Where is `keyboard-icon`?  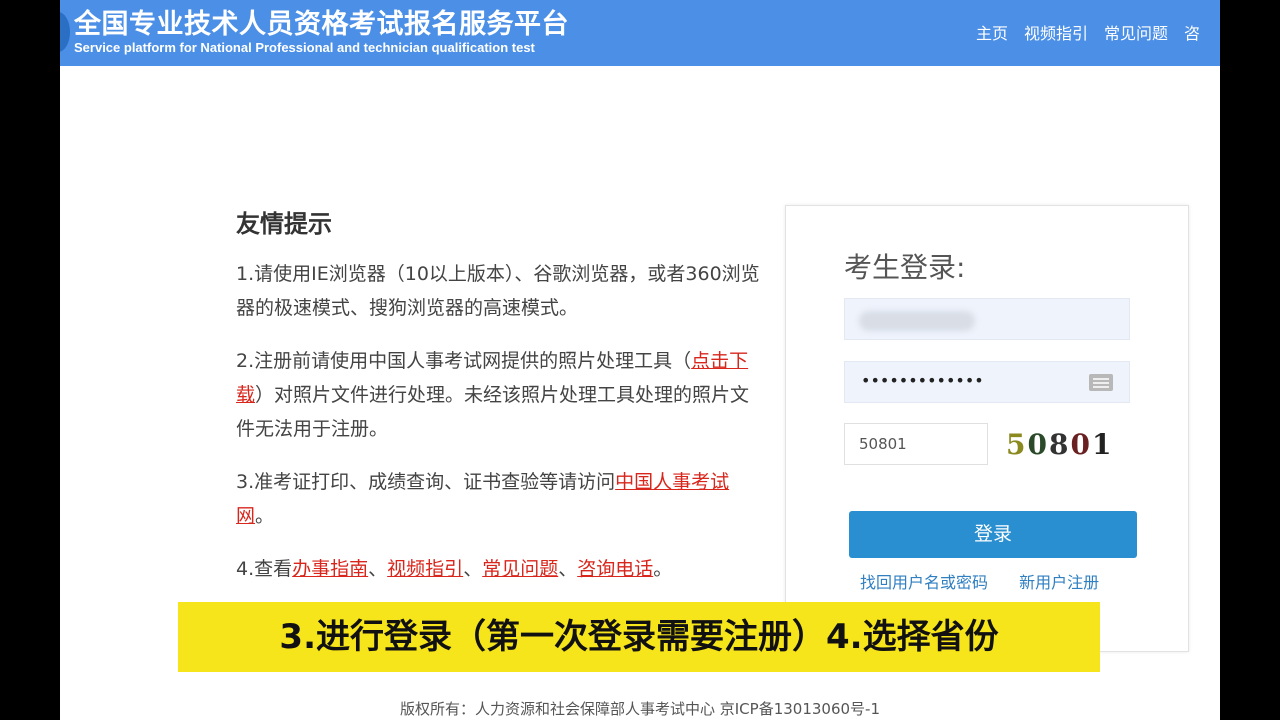 keyboard-icon is located at coordinates (1101, 382).